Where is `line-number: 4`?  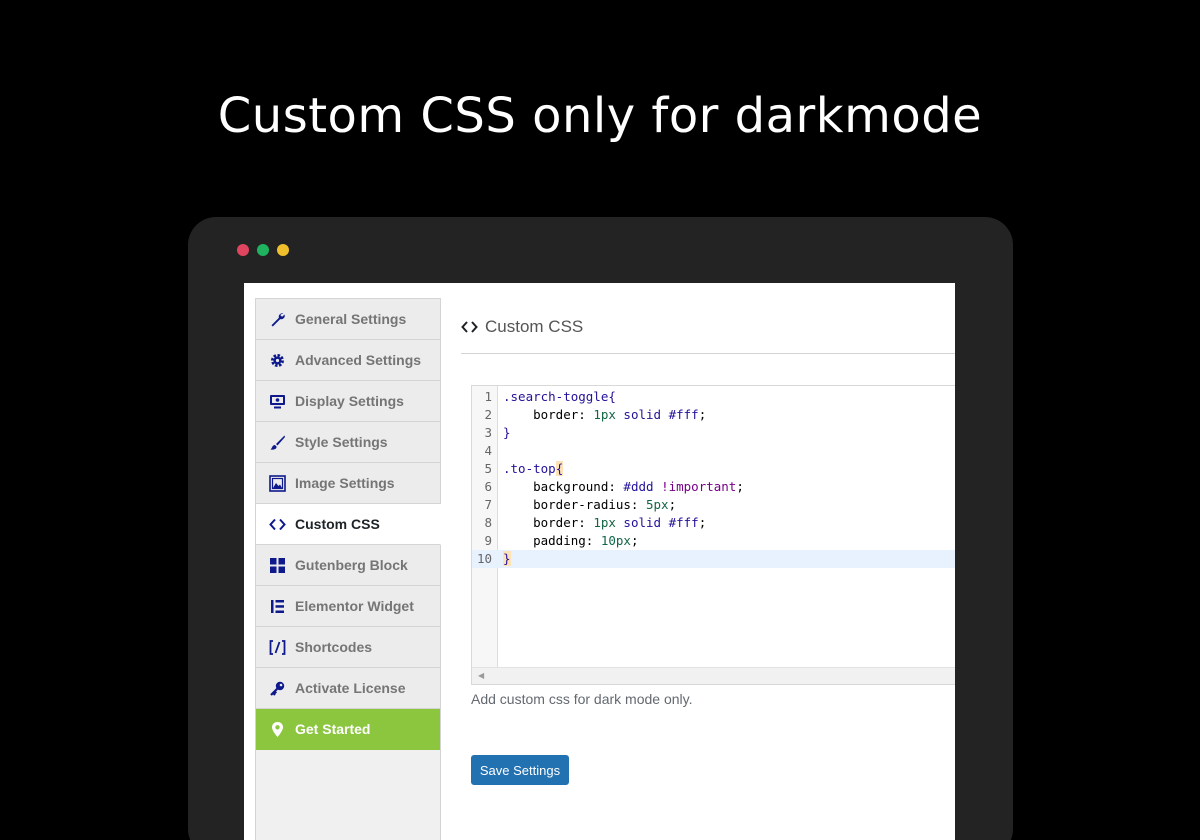 line-number: 4 is located at coordinates (488, 450).